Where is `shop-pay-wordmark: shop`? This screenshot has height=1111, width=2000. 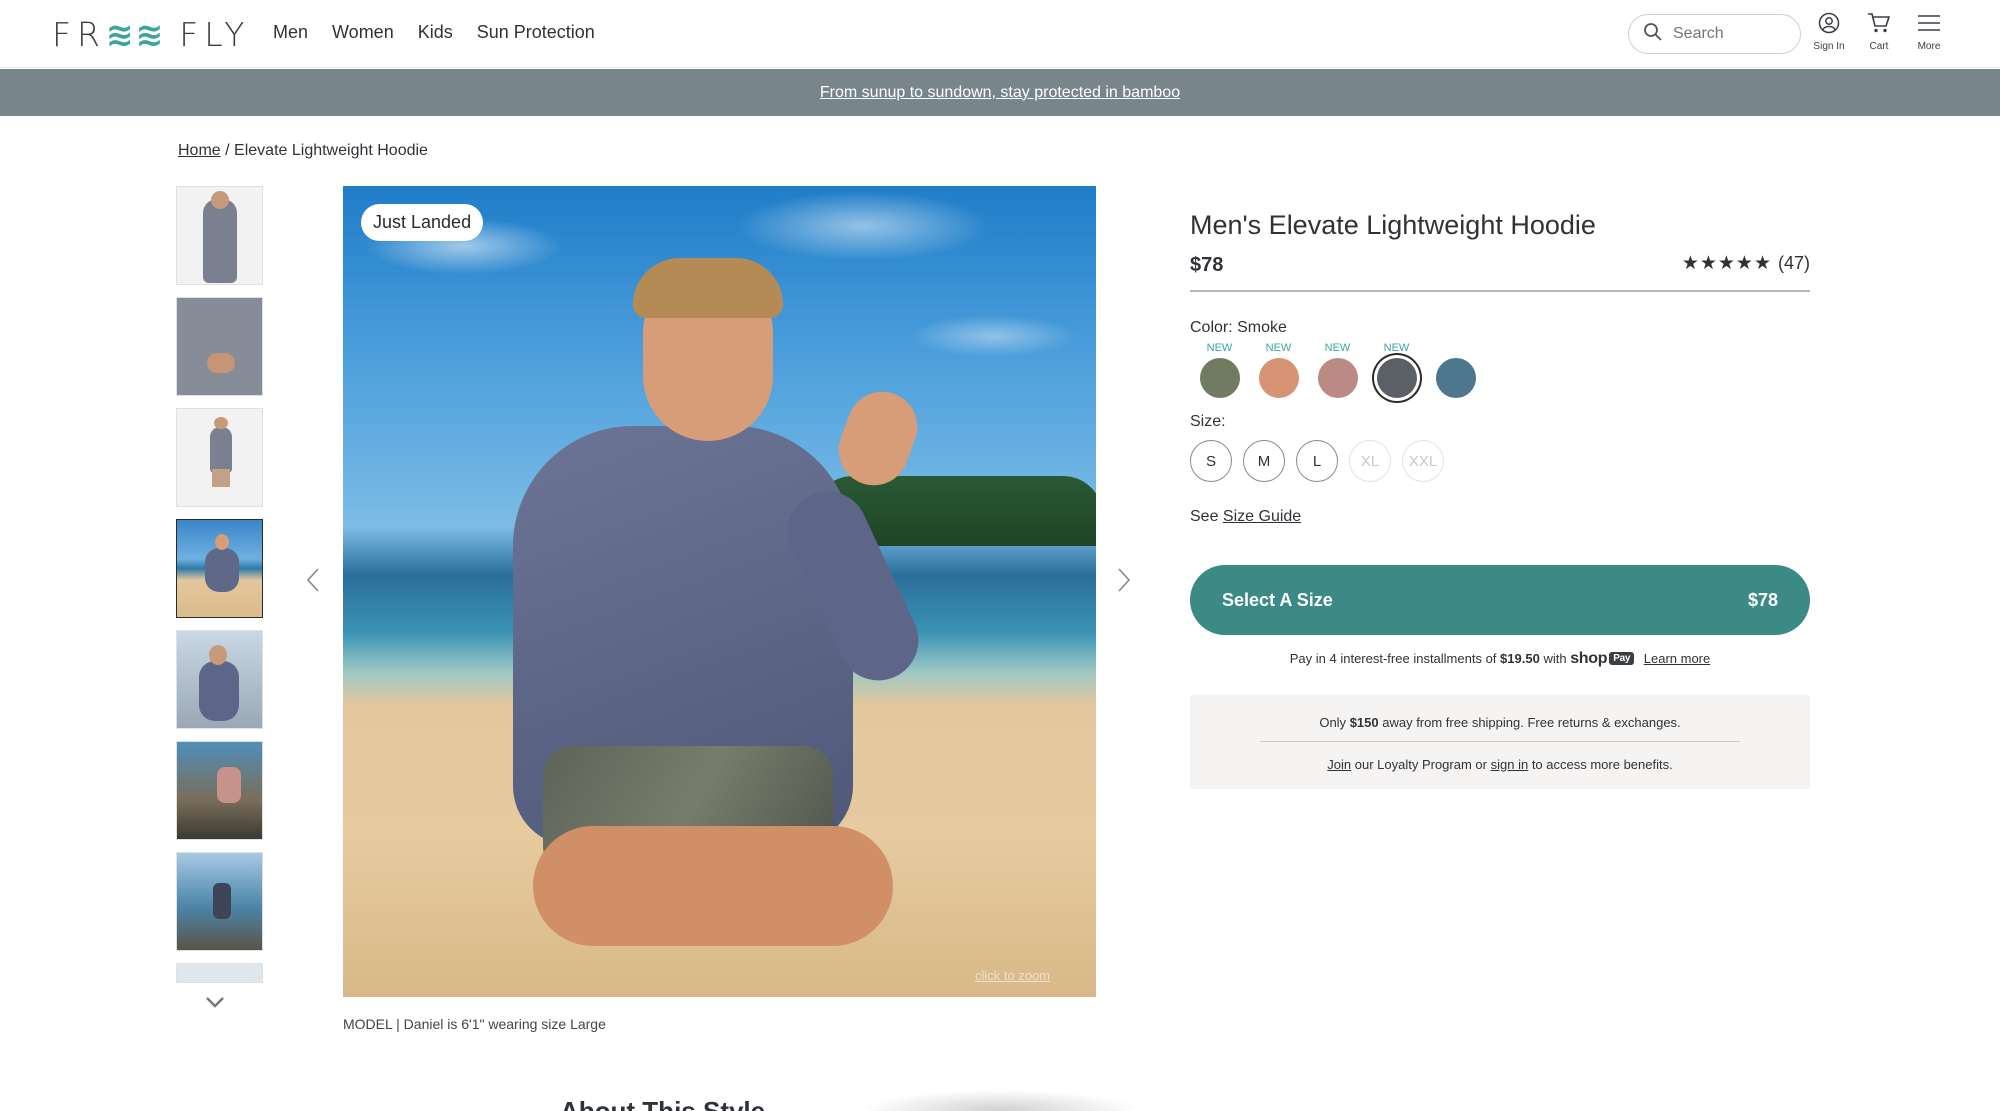
shop-pay-wordmark: shop is located at coordinates (1589, 658).